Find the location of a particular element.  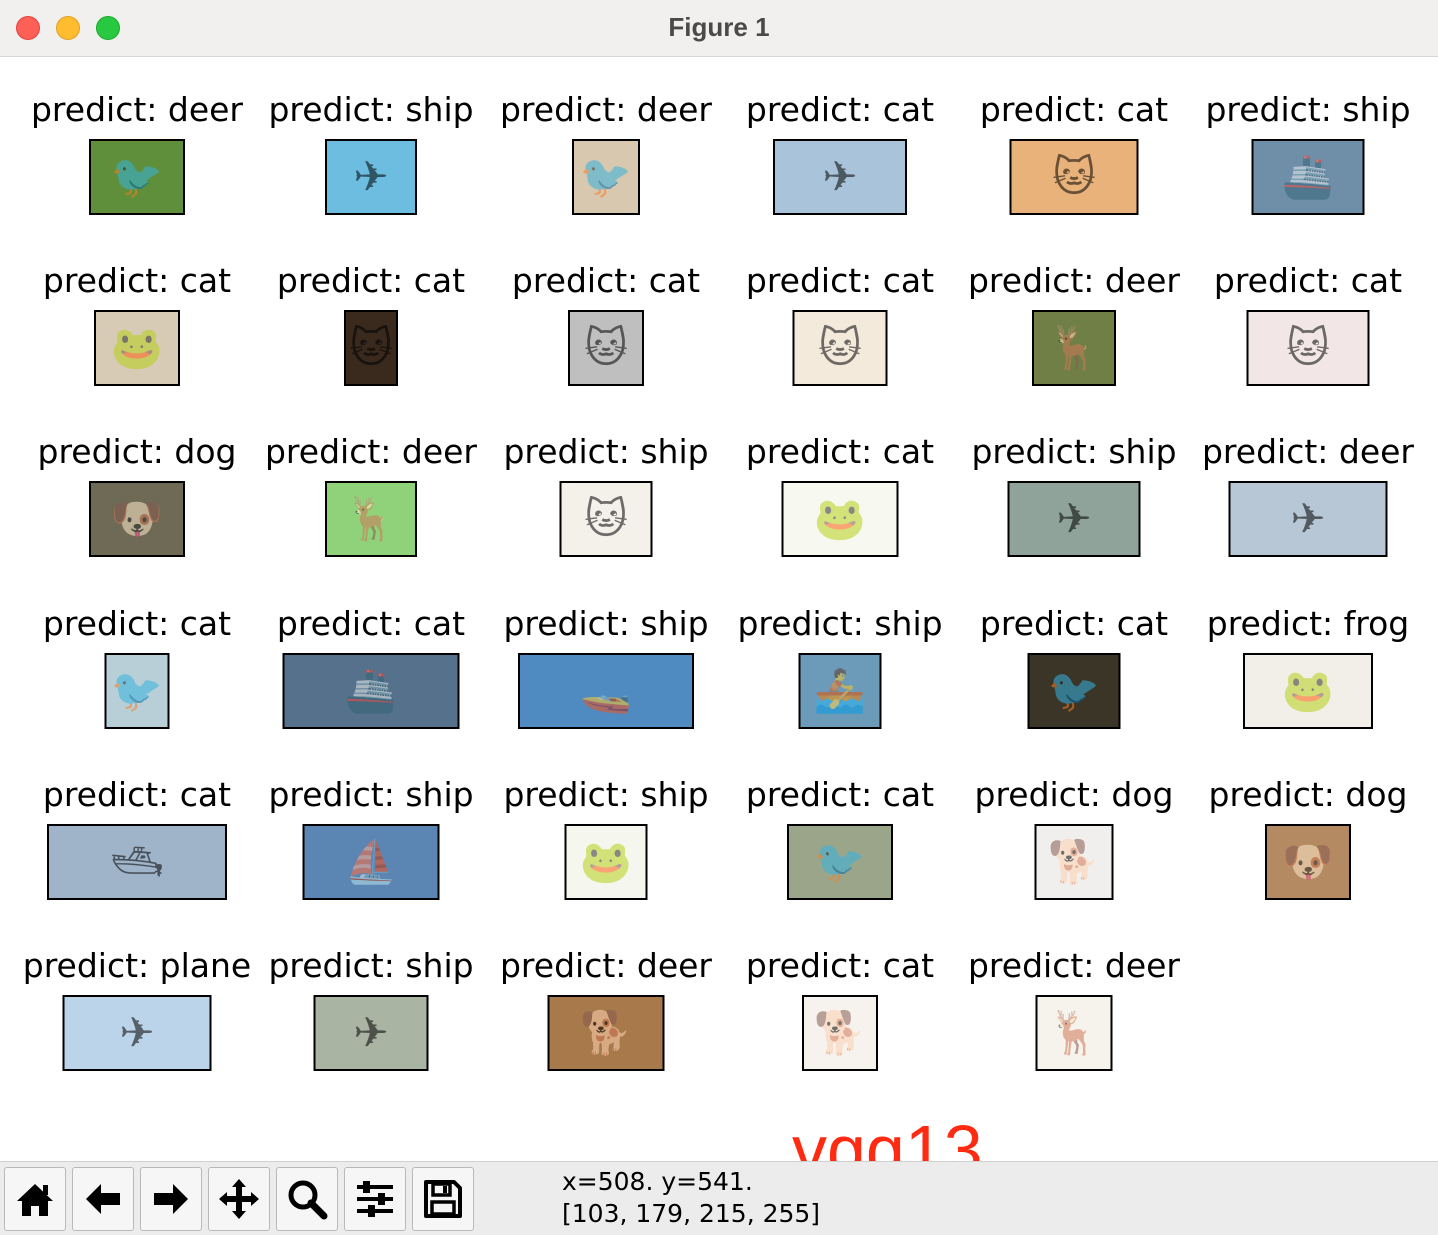

subplot-34: predict: cat 🐕 is located at coordinates (840, 998).